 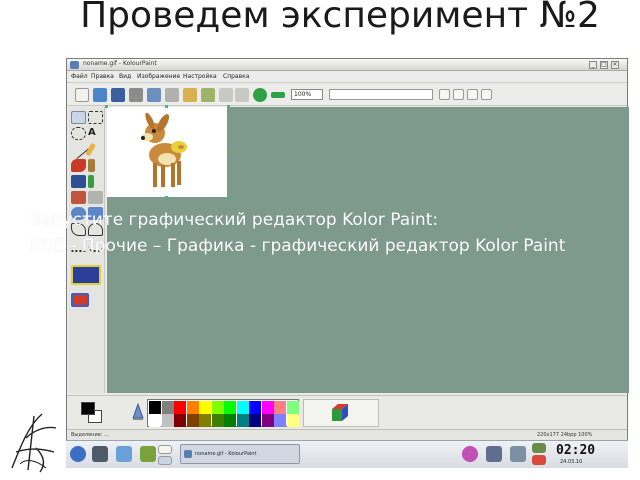 I want to click on fg-bg-selector, so click(x=91, y=412).